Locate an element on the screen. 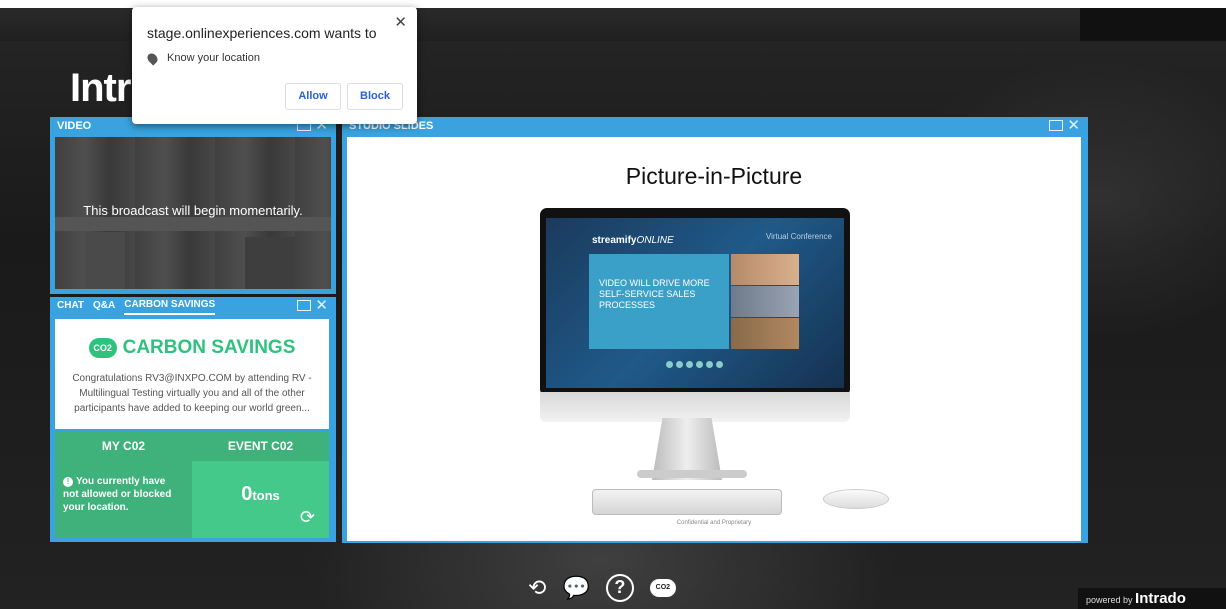 The image size is (1226, 609). powered-by-badge: powered by Intrado is located at coordinates (1152, 598).